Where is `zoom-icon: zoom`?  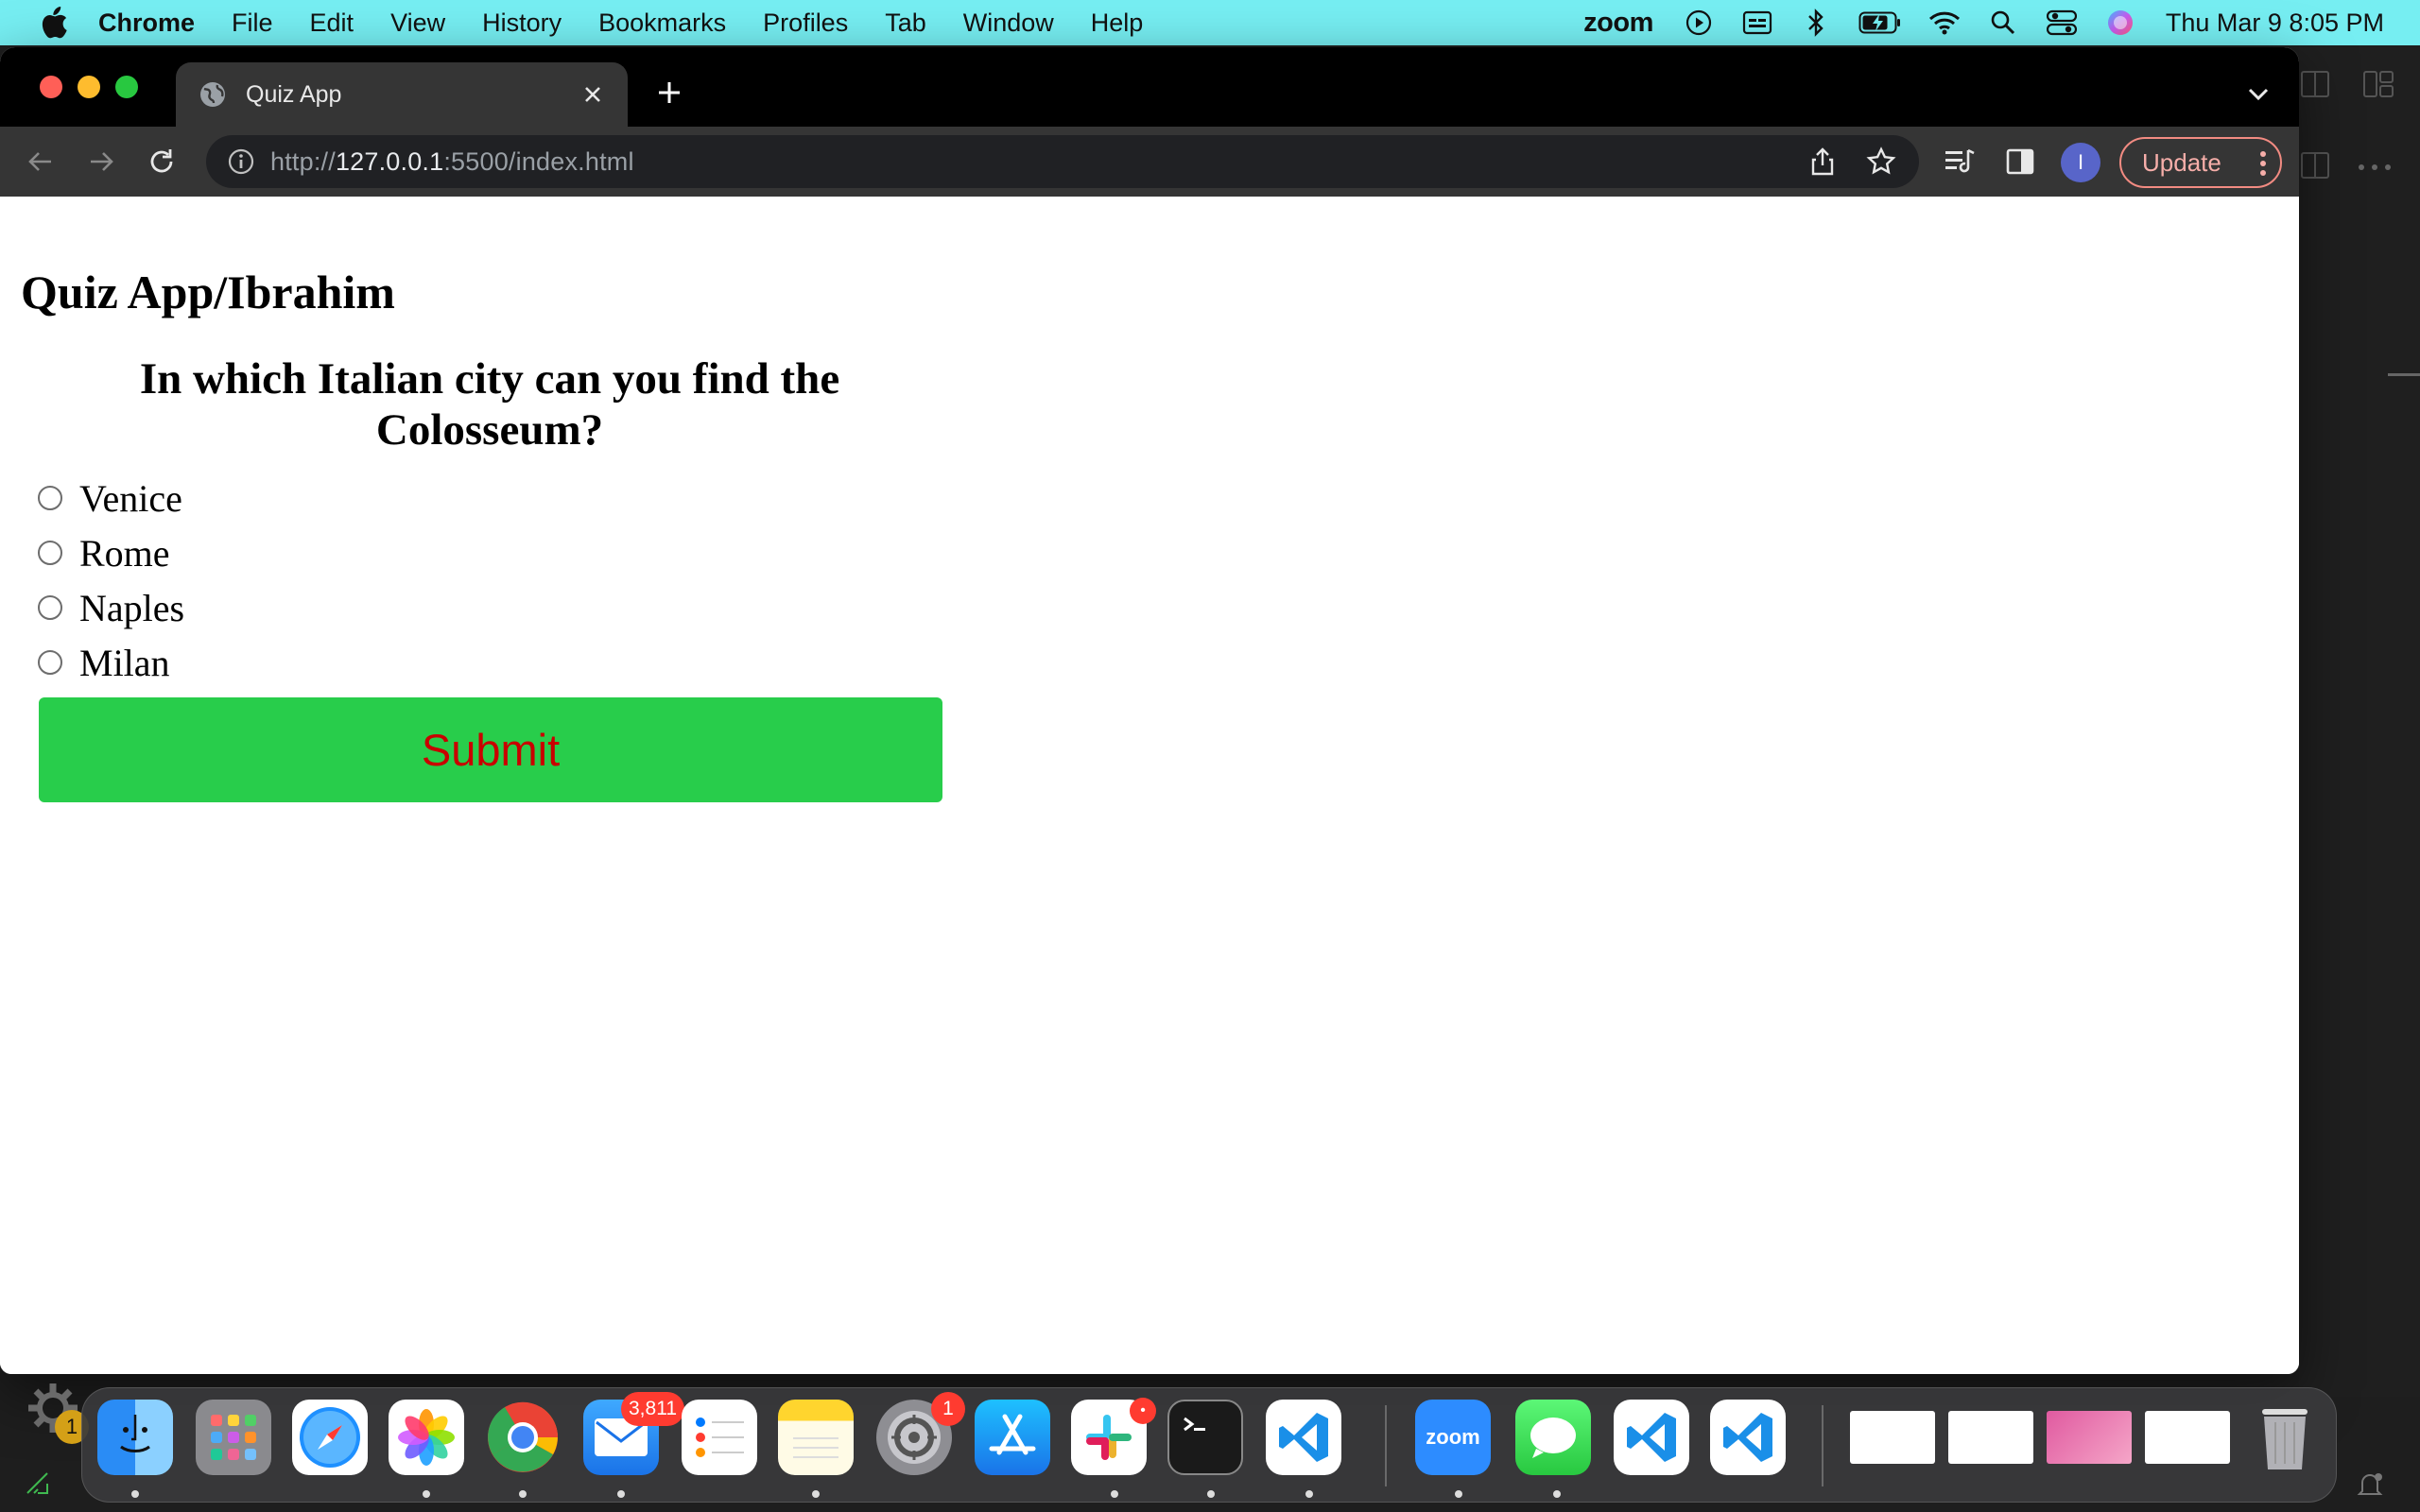 zoom-icon: zoom is located at coordinates (1453, 1437).